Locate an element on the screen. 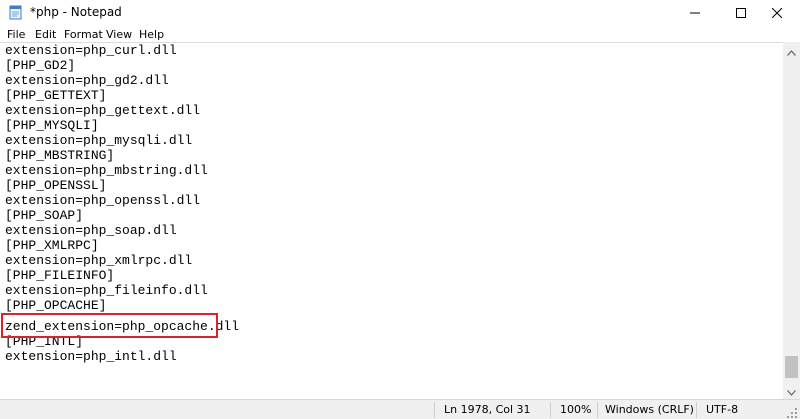 The width and height of the screenshot is (800, 419). text-line: extension=php_mysqli.dll is located at coordinates (99, 140).